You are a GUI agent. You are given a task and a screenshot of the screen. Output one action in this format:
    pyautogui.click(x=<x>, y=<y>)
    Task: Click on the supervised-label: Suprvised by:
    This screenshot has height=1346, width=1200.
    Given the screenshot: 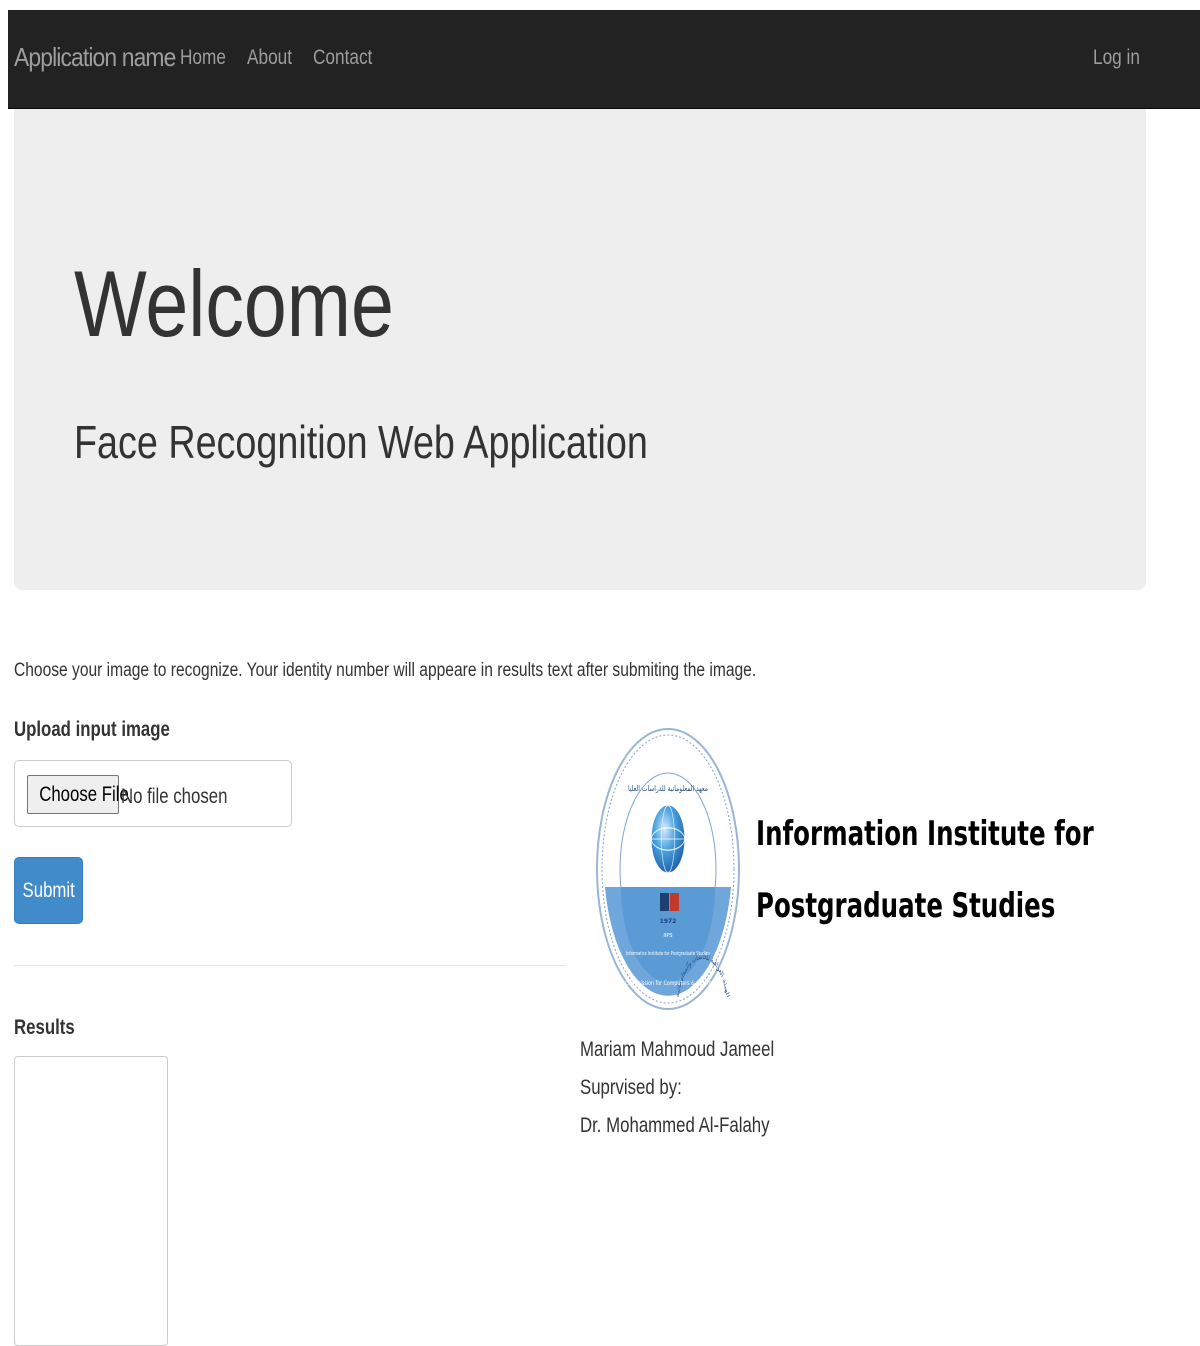 What is the action you would take?
    pyautogui.click(x=631, y=1087)
    